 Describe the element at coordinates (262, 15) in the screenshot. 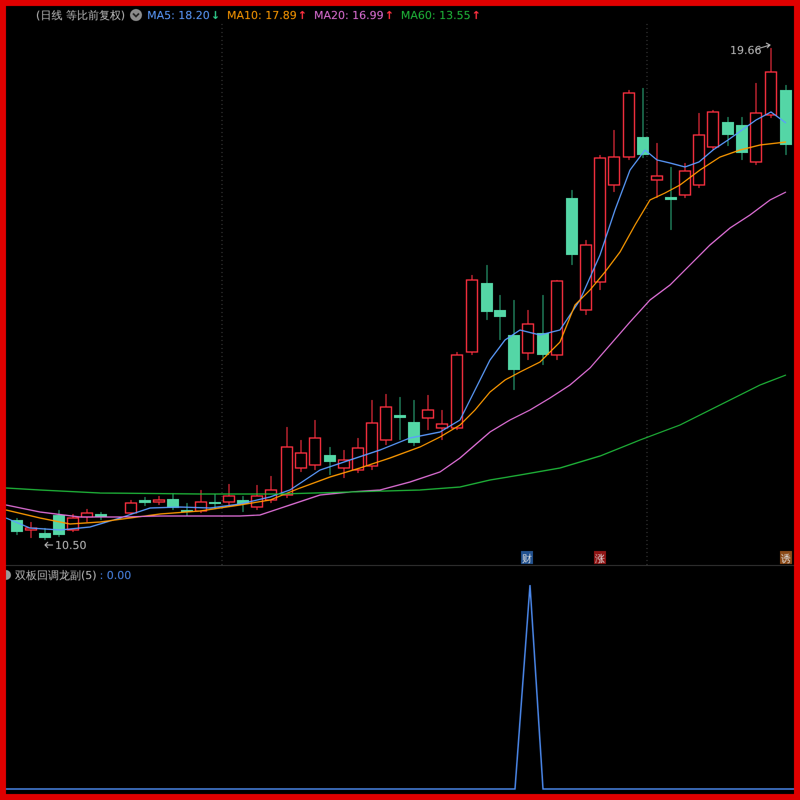

I see `ma-value: MA10: 17.89` at that location.